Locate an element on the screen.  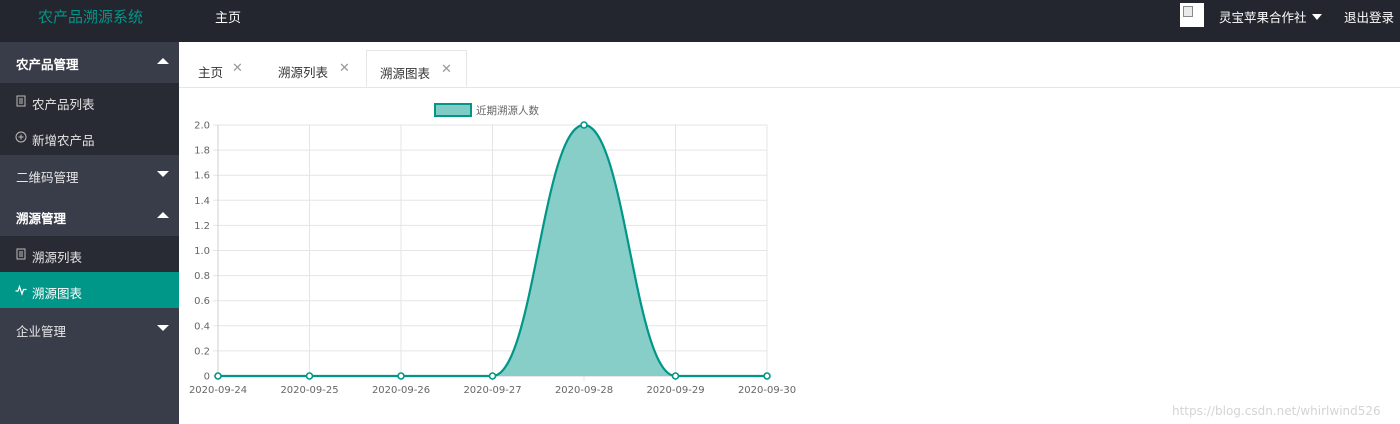
watermark: https://blog.csdn.net/whirlwind526 is located at coordinates (1276, 411).